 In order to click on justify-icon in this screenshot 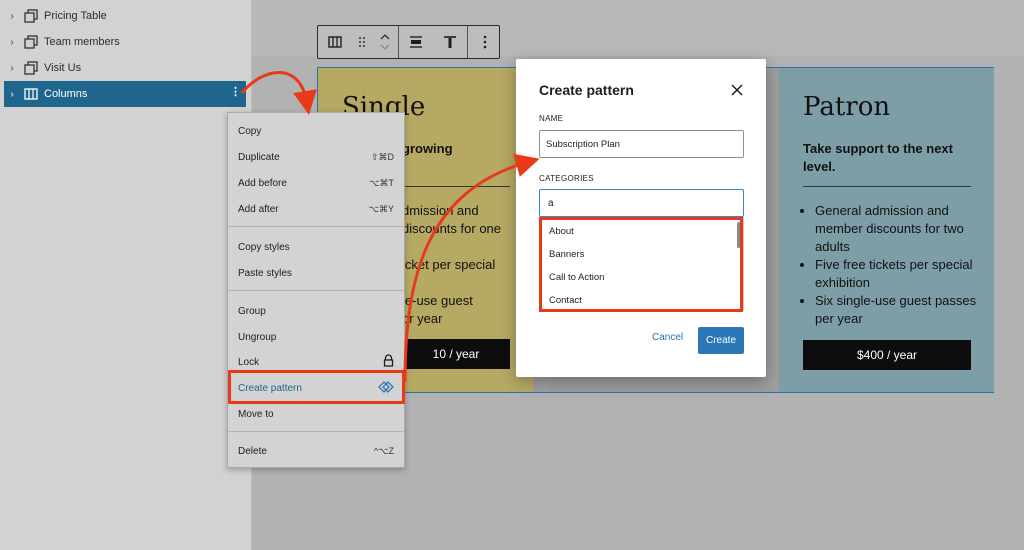, I will do `click(416, 42)`.